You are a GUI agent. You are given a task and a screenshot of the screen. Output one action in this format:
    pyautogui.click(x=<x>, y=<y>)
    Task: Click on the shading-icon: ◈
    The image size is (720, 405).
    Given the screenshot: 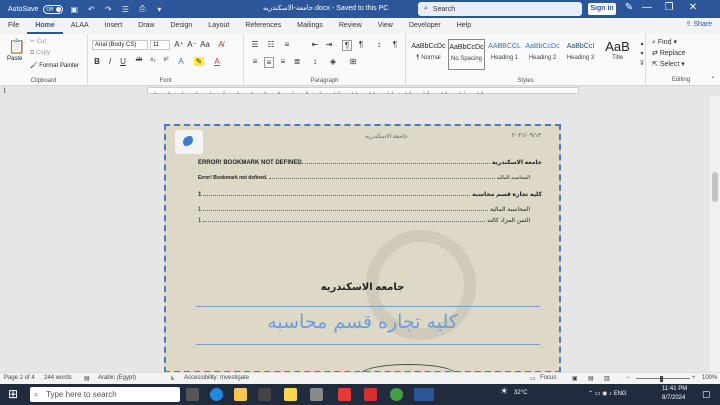 What is the action you would take?
    pyautogui.click(x=333, y=61)
    